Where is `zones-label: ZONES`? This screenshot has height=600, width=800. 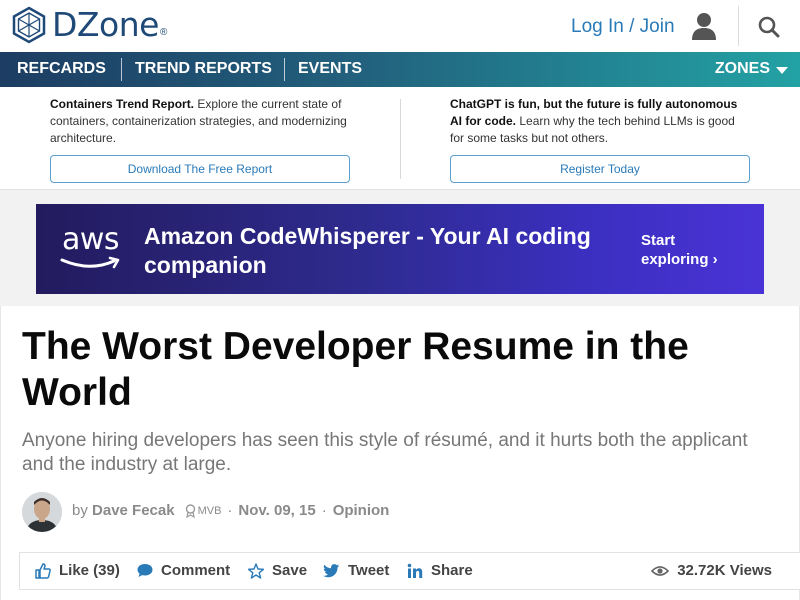 zones-label: ZONES is located at coordinates (742, 68).